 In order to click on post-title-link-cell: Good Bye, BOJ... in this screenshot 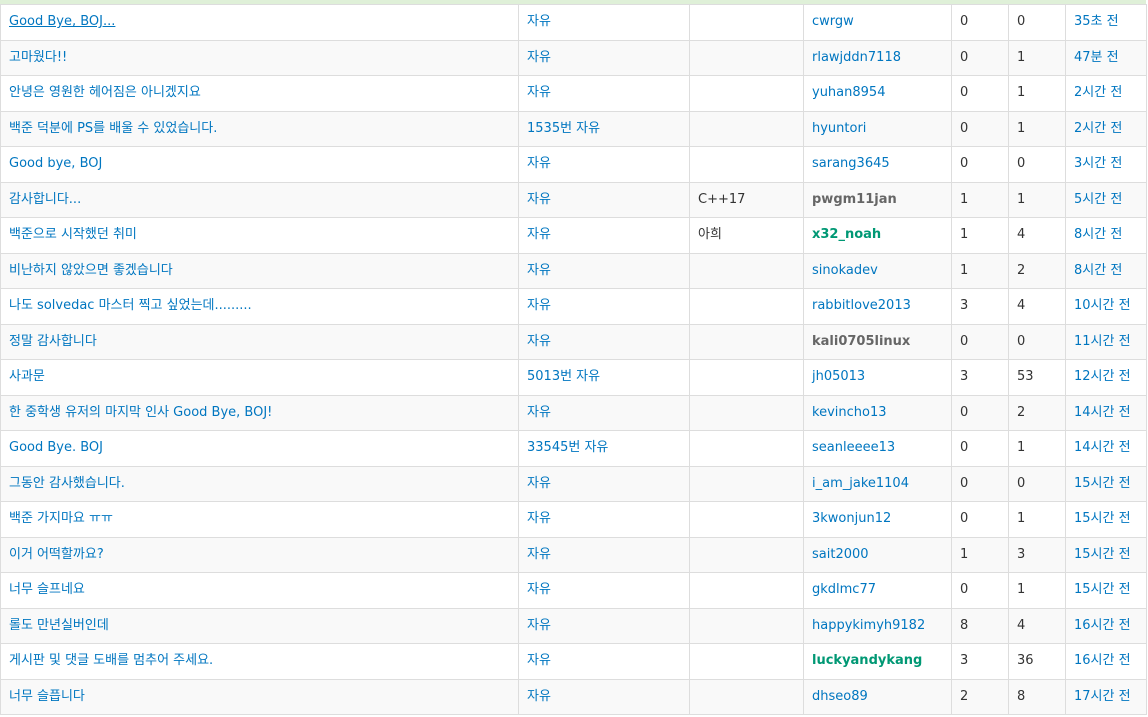, I will do `click(259, 22)`.